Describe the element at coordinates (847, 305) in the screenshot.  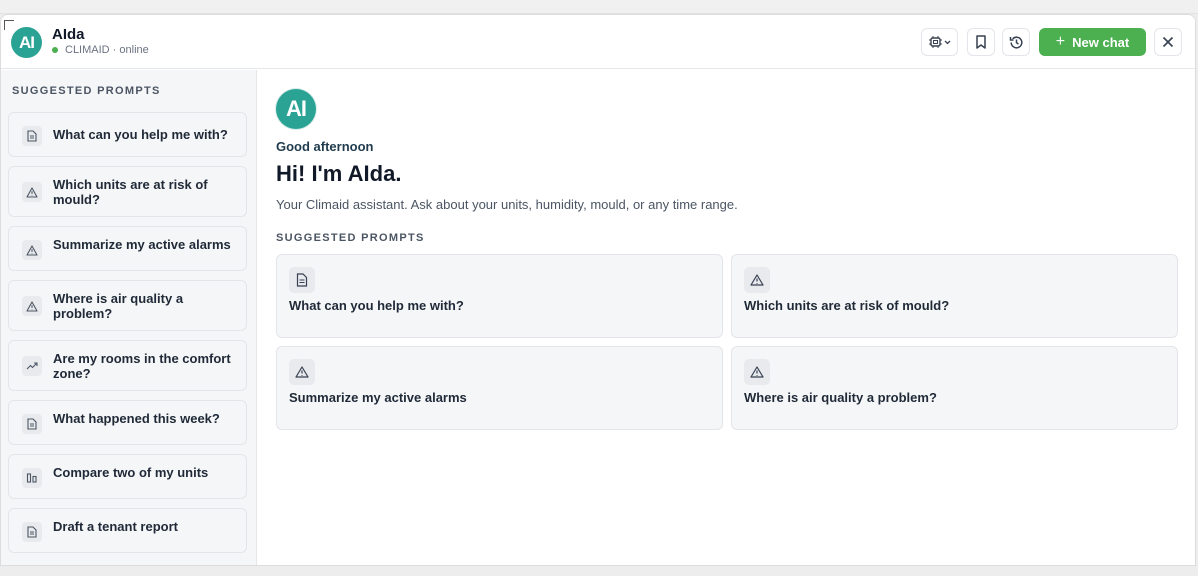
I see `prompt-card-label: Which units are at risk of mould?` at that location.